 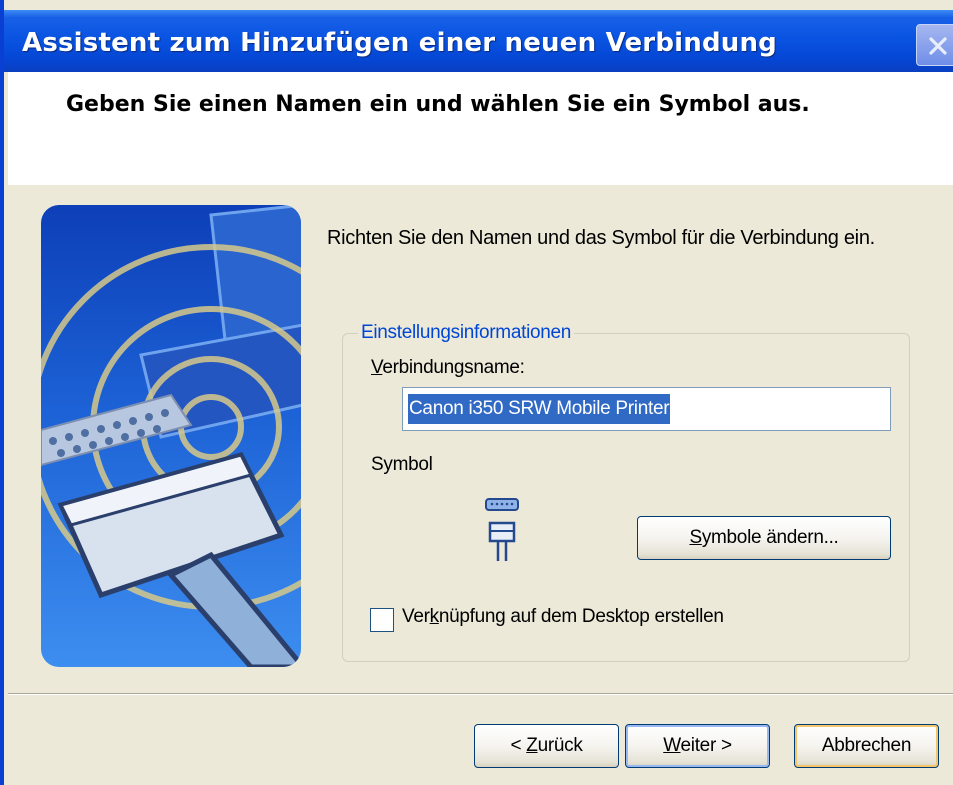 I want to click on connection-name-mnemonic: V, so click(x=377, y=367).